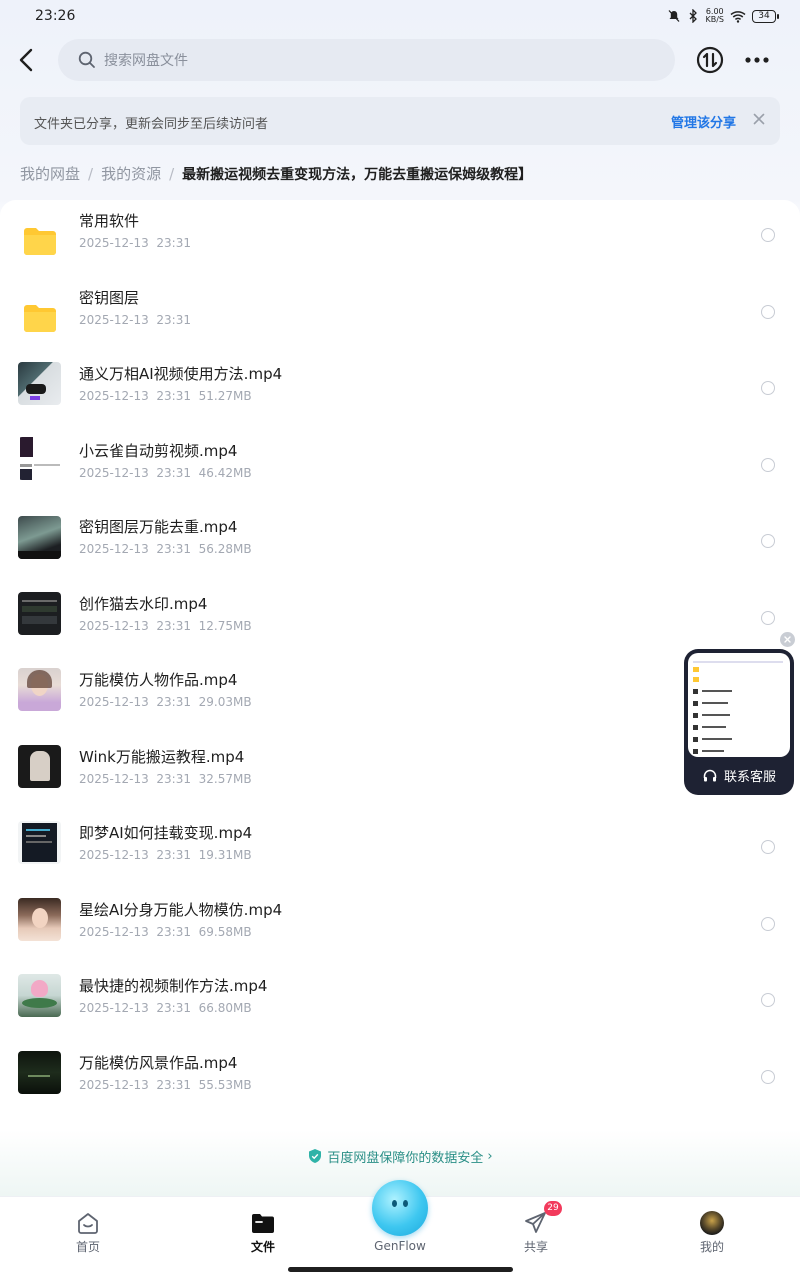 The image size is (800, 1280). I want to click on breadcrumb-item-my-disk: 我的网盘, so click(50, 173).